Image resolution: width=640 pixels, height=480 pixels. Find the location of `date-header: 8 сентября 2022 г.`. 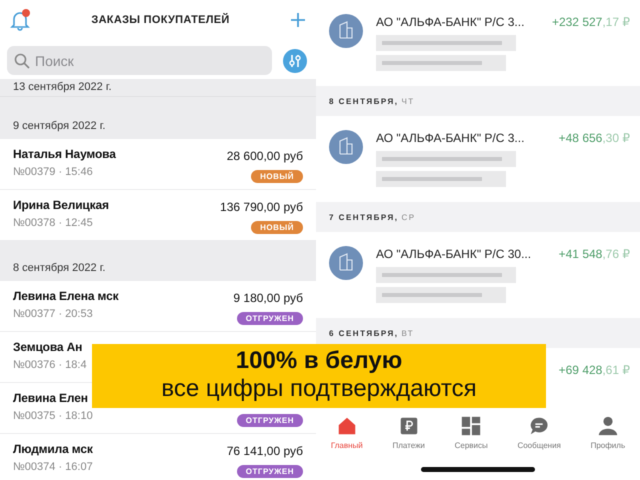

date-header: 8 сентября 2022 г. is located at coordinates (158, 261).